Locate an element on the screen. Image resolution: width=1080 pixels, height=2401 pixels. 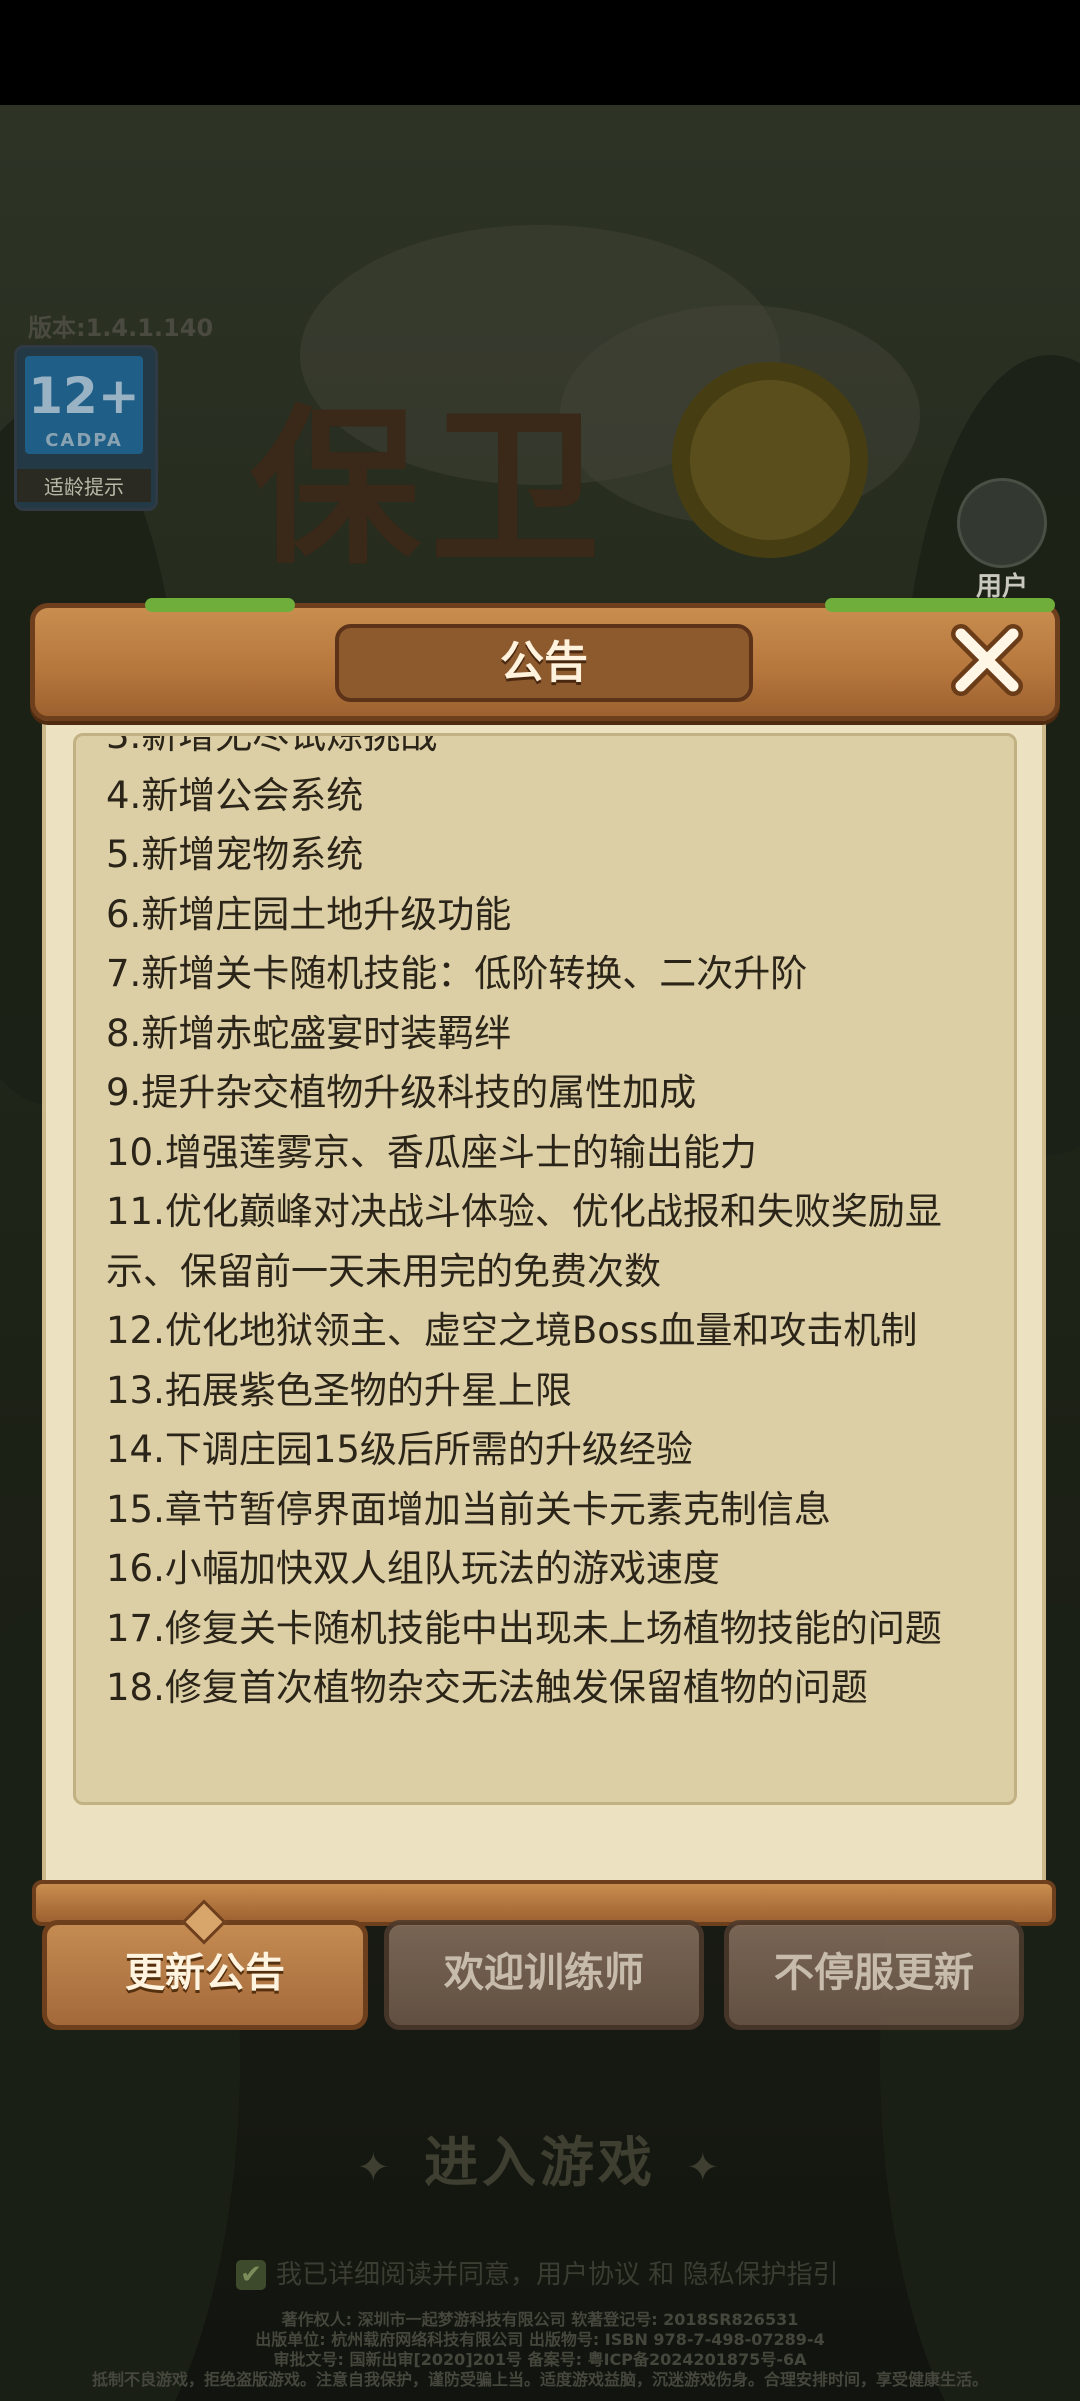
announcement-line: 11.优化巅峰对决战斗体验、优化战报和失败奖励显示、保留前一天未用完的免费次数 is located at coordinates (524, 1241).